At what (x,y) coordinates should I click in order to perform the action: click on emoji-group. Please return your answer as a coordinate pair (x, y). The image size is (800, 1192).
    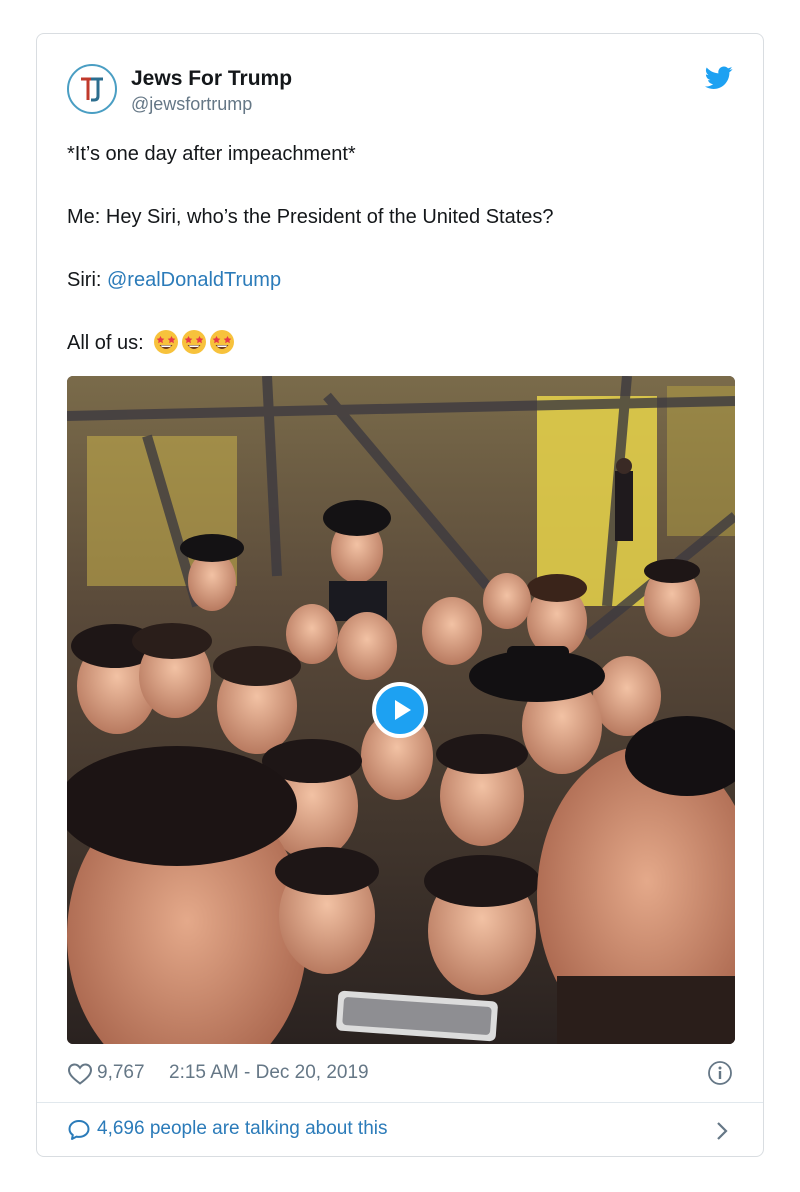
    Looking at the image, I should click on (195, 342).